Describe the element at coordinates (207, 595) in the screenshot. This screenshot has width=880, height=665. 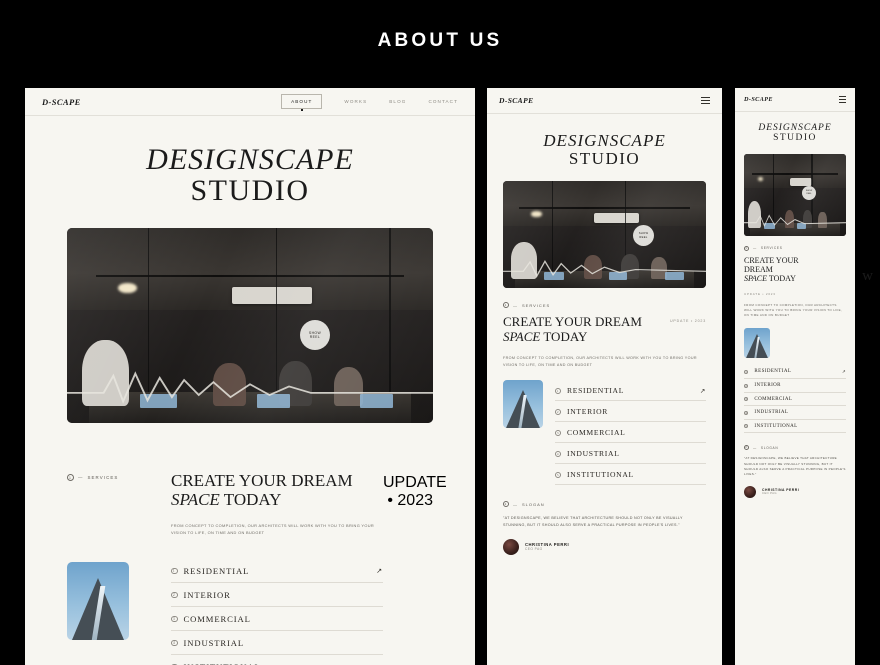
I see `service-label: INTERIOR` at that location.